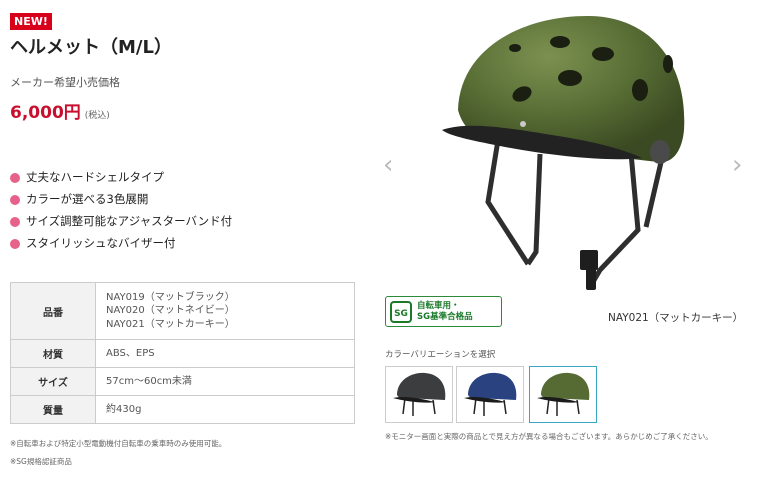 The image size is (767, 483). What do you see at coordinates (170, 311) in the screenshot?
I see `spec-line: NAY020（マットネイビー）` at bounding box center [170, 311].